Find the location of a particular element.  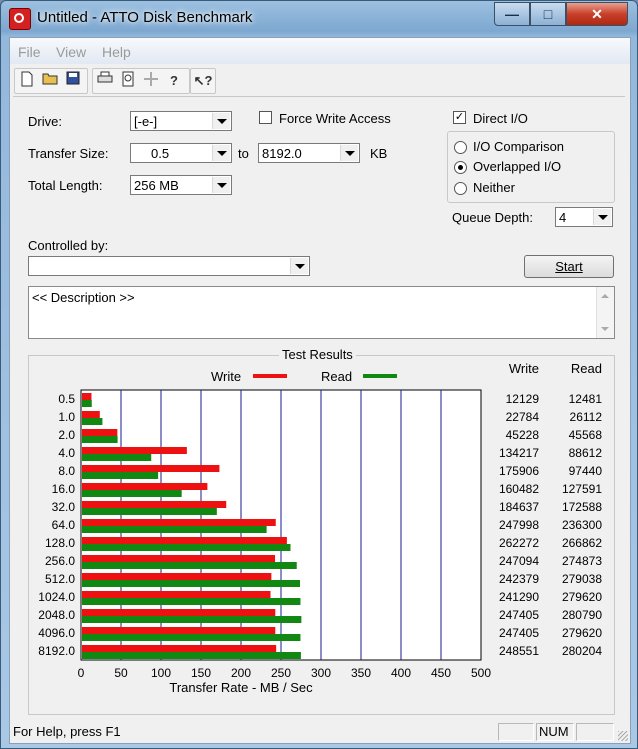

toolbar-group-file is located at coordinates (51, 81).